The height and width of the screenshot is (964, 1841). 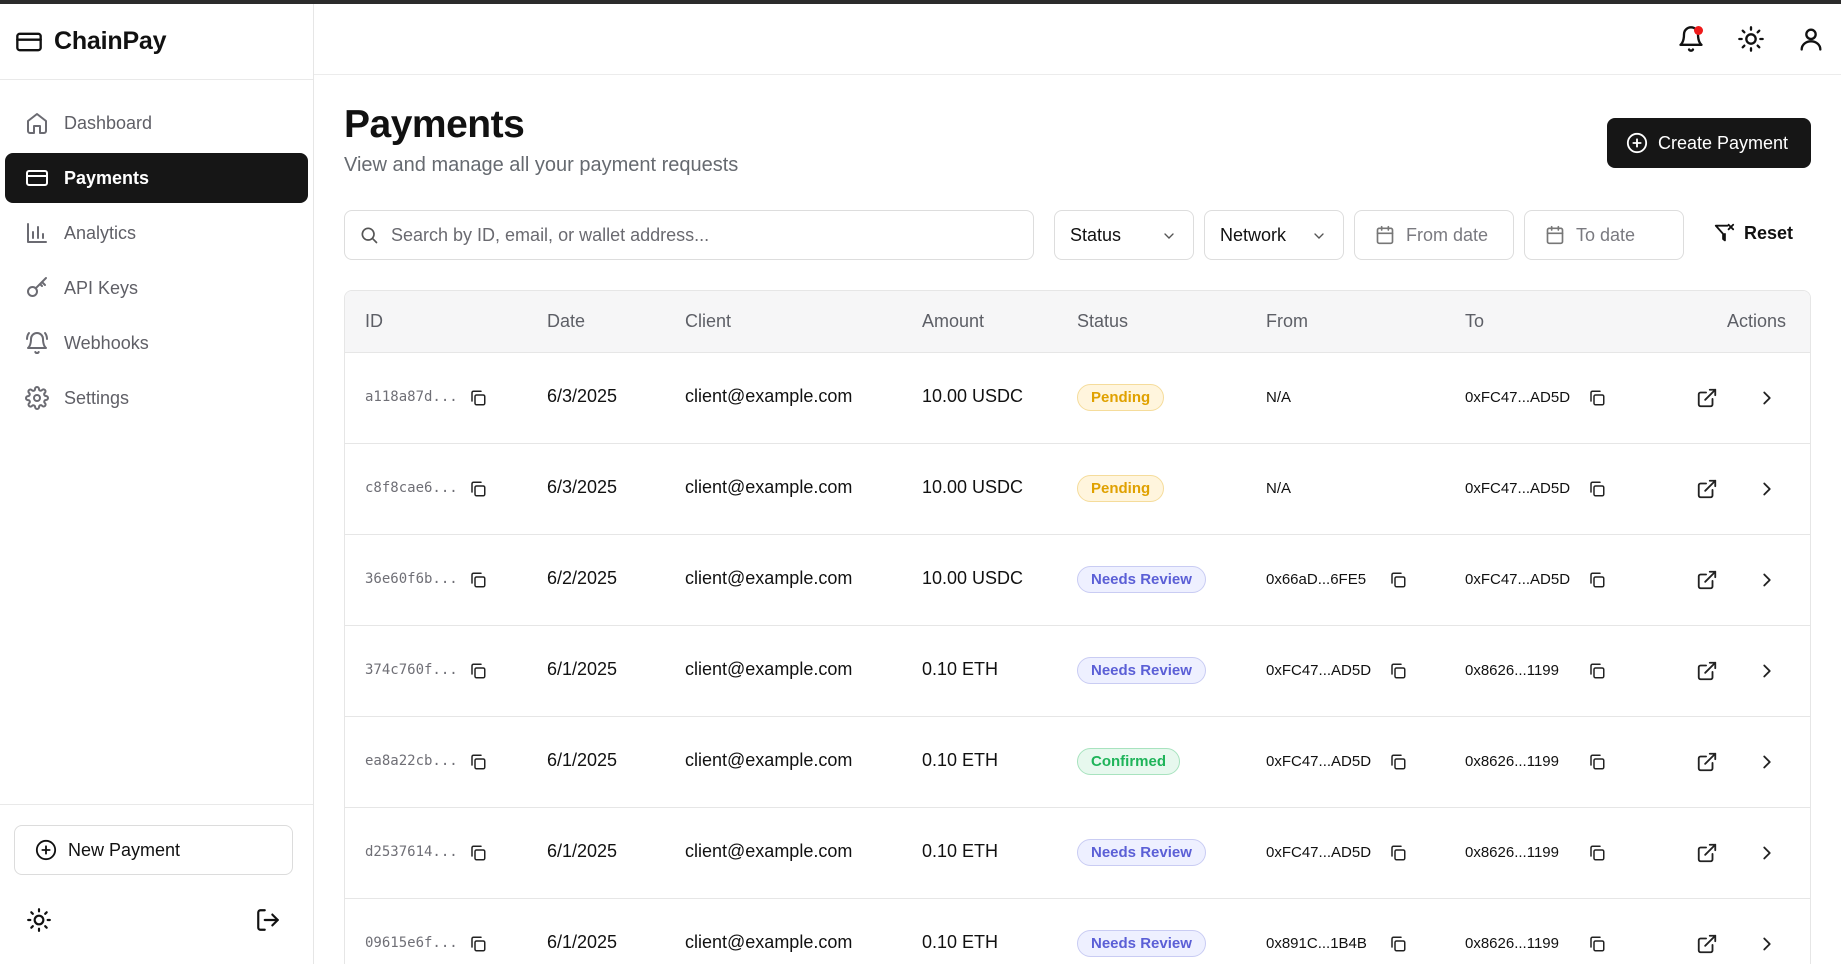 I want to click on from-address: 0x891C...1B4B, so click(x=1316, y=943).